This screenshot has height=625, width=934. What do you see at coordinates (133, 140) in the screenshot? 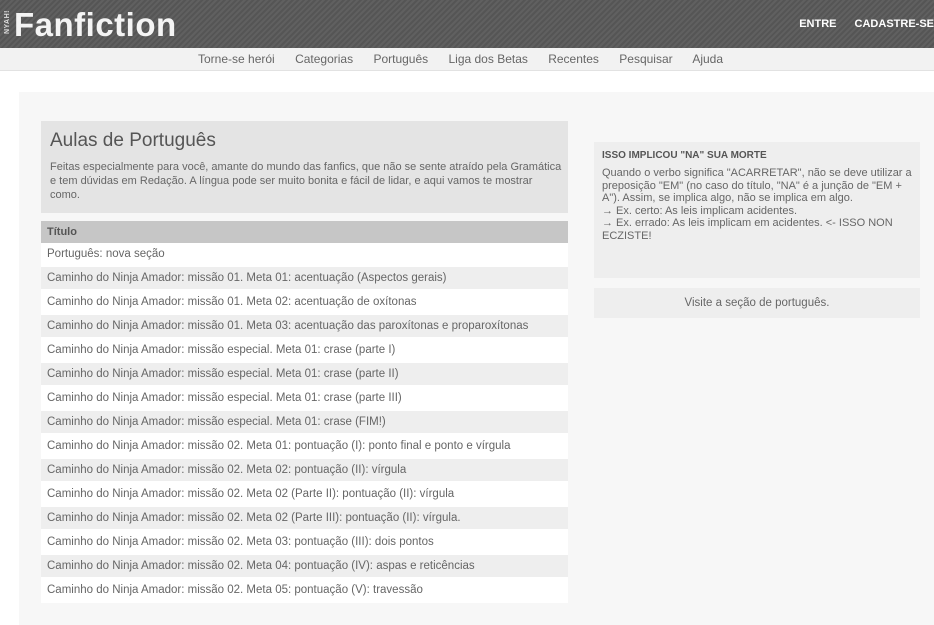
I see `page-title: Aulas de Português` at bounding box center [133, 140].